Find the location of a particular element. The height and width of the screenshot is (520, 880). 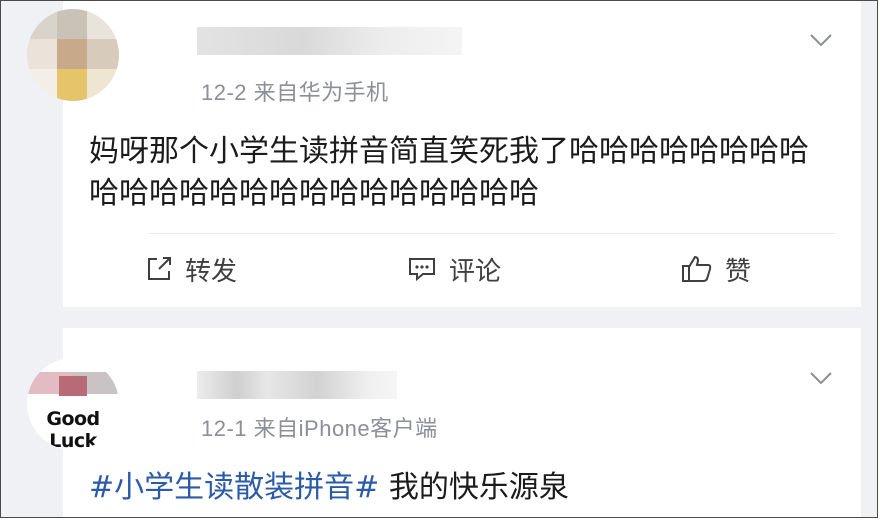

post-content: #小学生读散装拼音# 我的快乐源泉 is located at coordinates (459, 488).